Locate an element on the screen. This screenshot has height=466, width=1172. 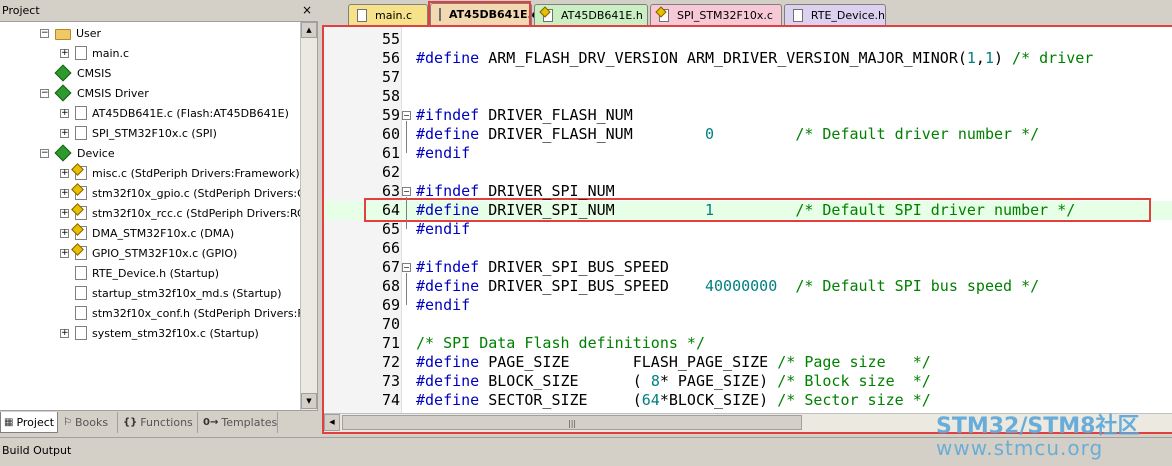
editor-tab: AT45DB641E.h is located at coordinates (591, 14).